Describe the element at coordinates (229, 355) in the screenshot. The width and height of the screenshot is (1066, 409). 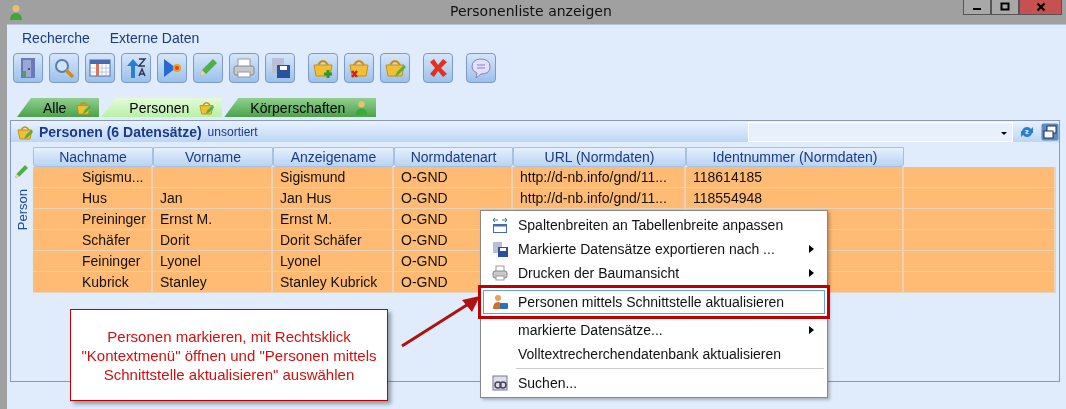
I see `annotation-callout: Personen markieren, mit Rechtsklick "Kontextmenü" öffnen und "Personen mittels Schnittstelle aktualisieren" auswählen` at that location.